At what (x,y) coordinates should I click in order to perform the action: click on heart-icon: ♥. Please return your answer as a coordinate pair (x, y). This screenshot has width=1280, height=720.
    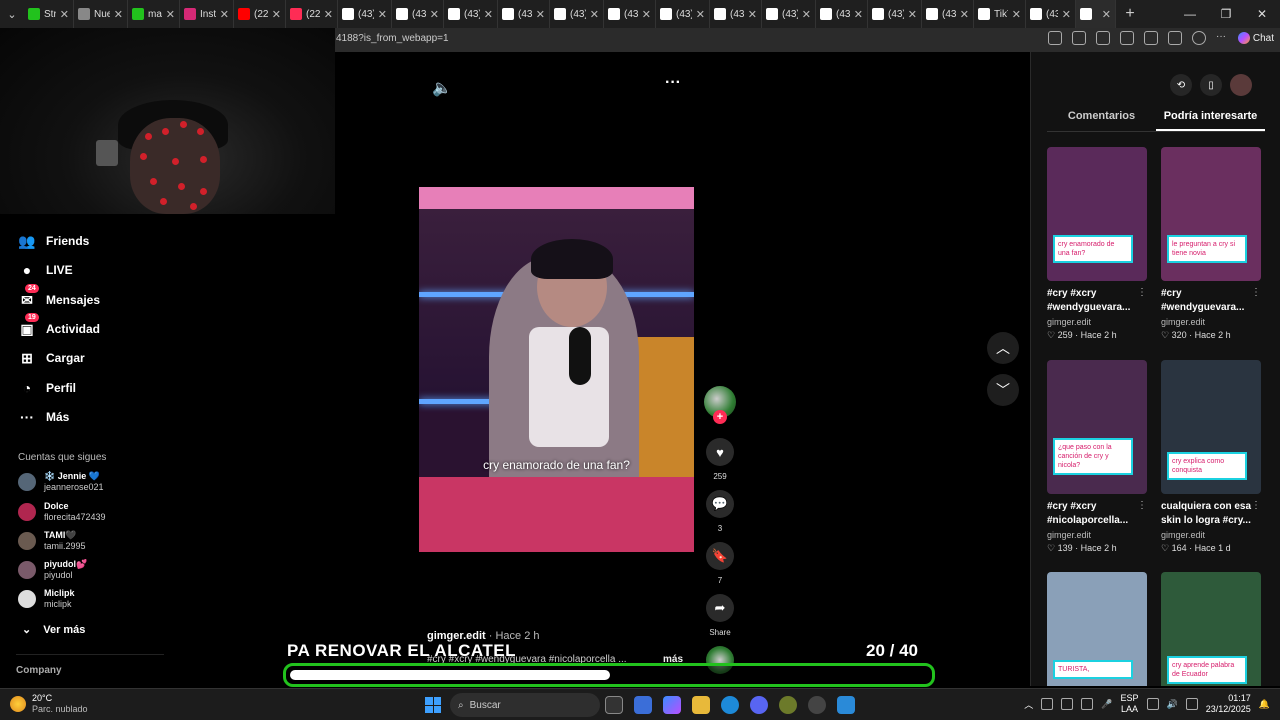
    Looking at the image, I should click on (720, 452).